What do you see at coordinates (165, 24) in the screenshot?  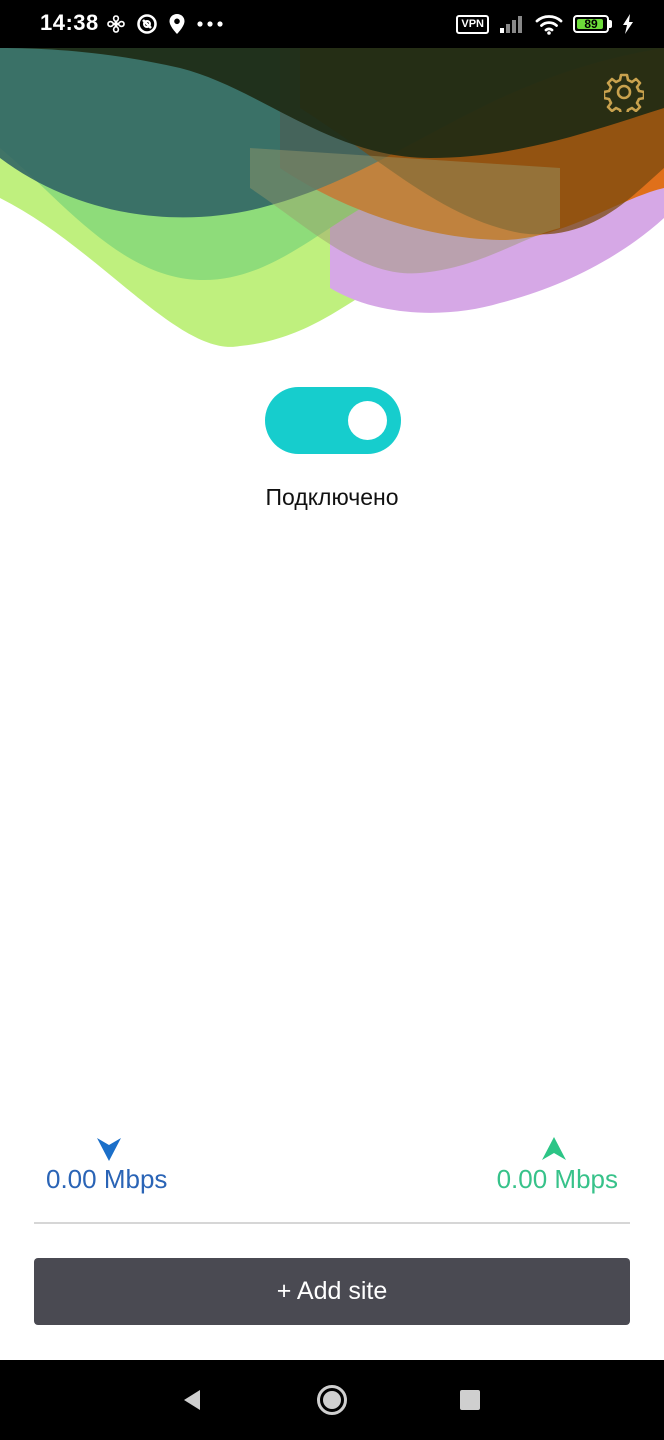 I see `status-left-icons` at bounding box center [165, 24].